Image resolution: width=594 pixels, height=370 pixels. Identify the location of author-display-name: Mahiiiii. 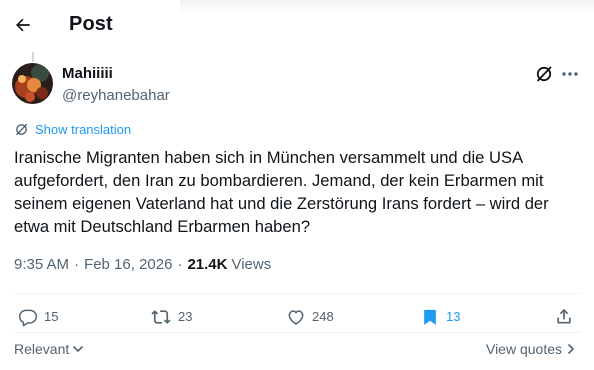
(87, 73).